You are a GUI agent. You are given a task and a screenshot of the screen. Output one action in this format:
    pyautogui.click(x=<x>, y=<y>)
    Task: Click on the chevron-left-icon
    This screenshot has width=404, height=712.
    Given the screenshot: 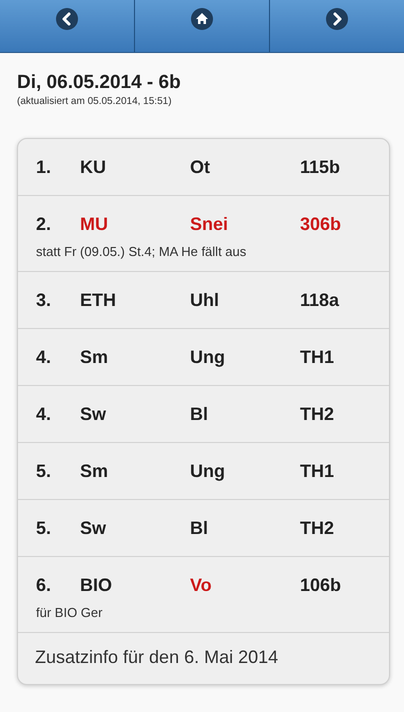 What is the action you would take?
    pyautogui.click(x=67, y=19)
    